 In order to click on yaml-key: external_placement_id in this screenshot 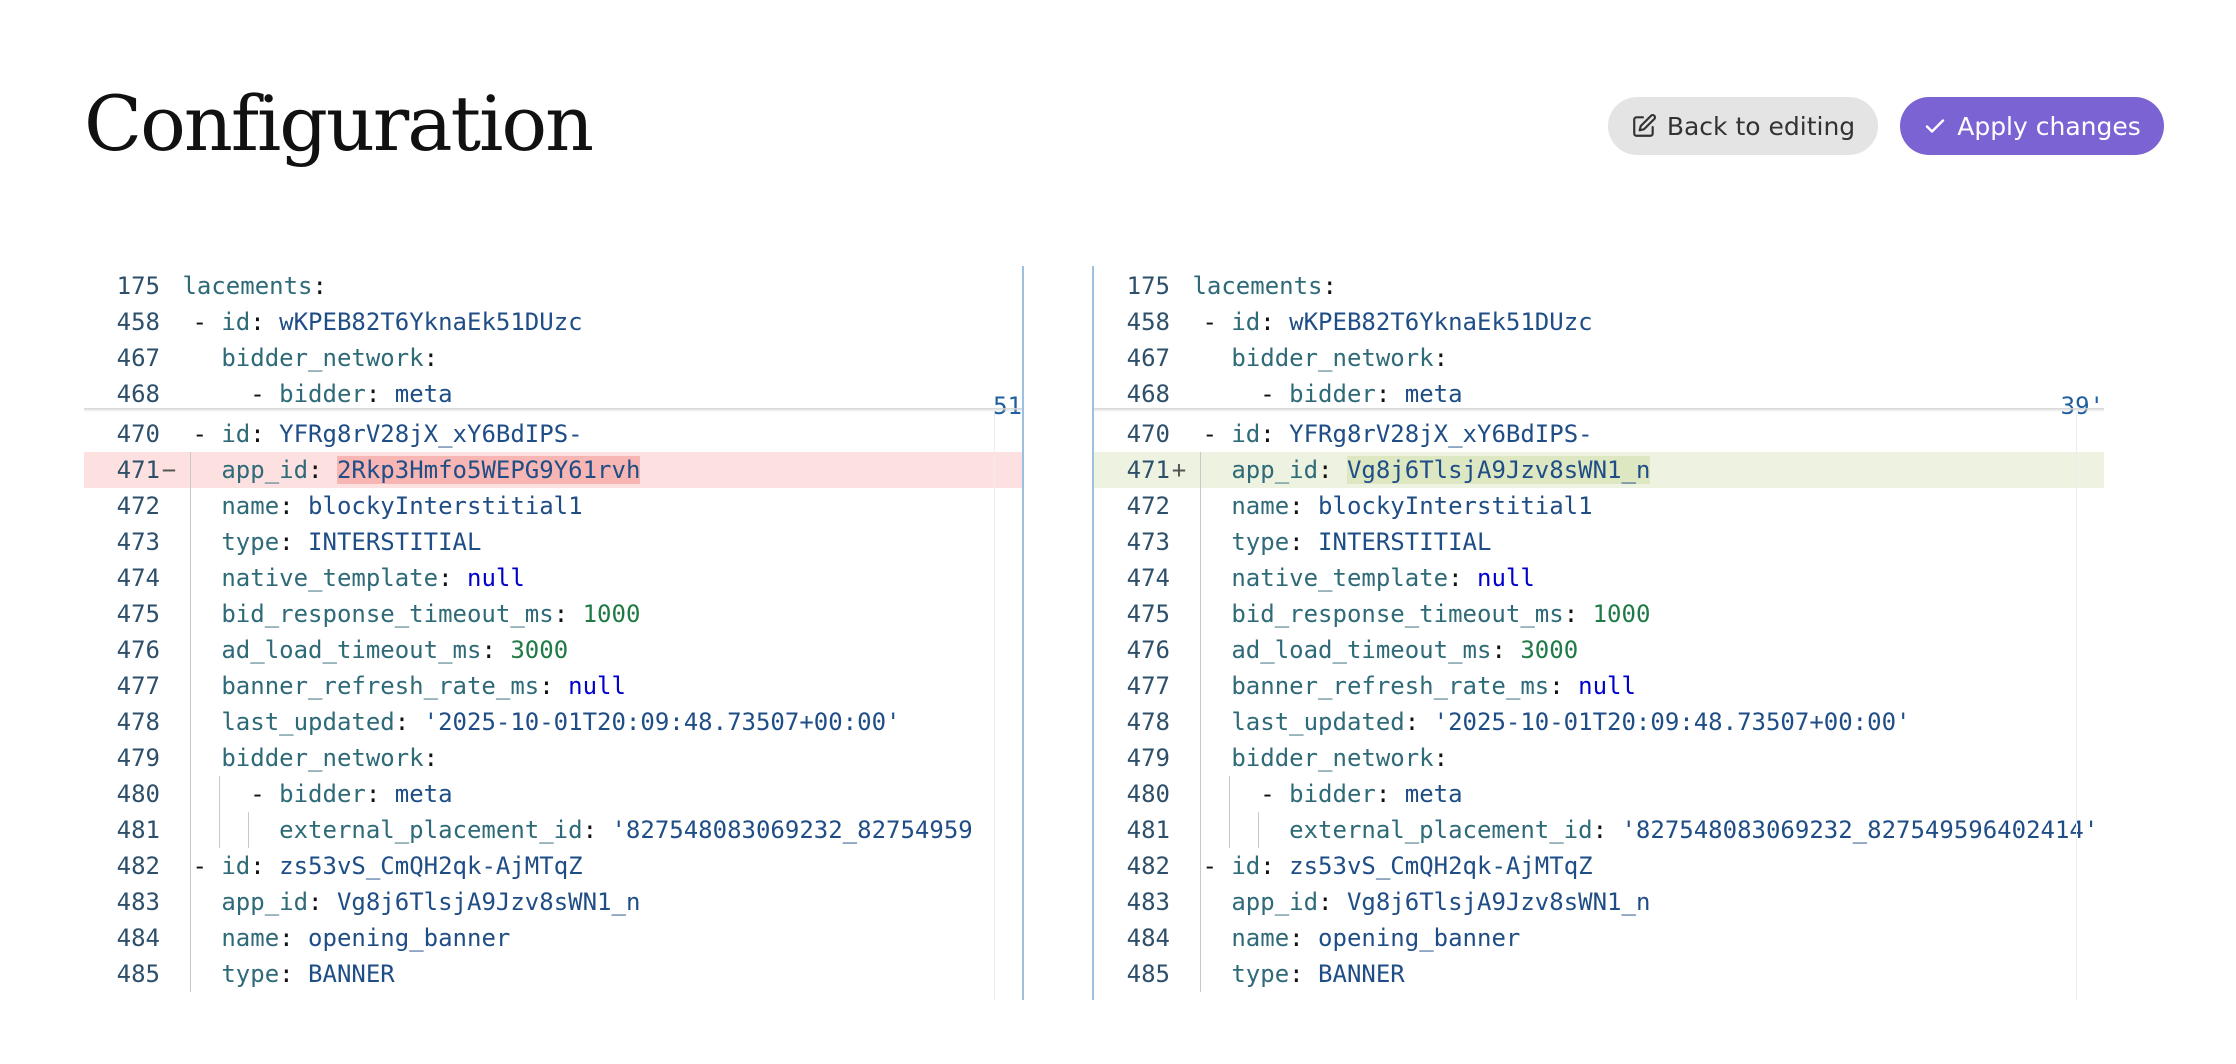, I will do `click(1441, 830)`.